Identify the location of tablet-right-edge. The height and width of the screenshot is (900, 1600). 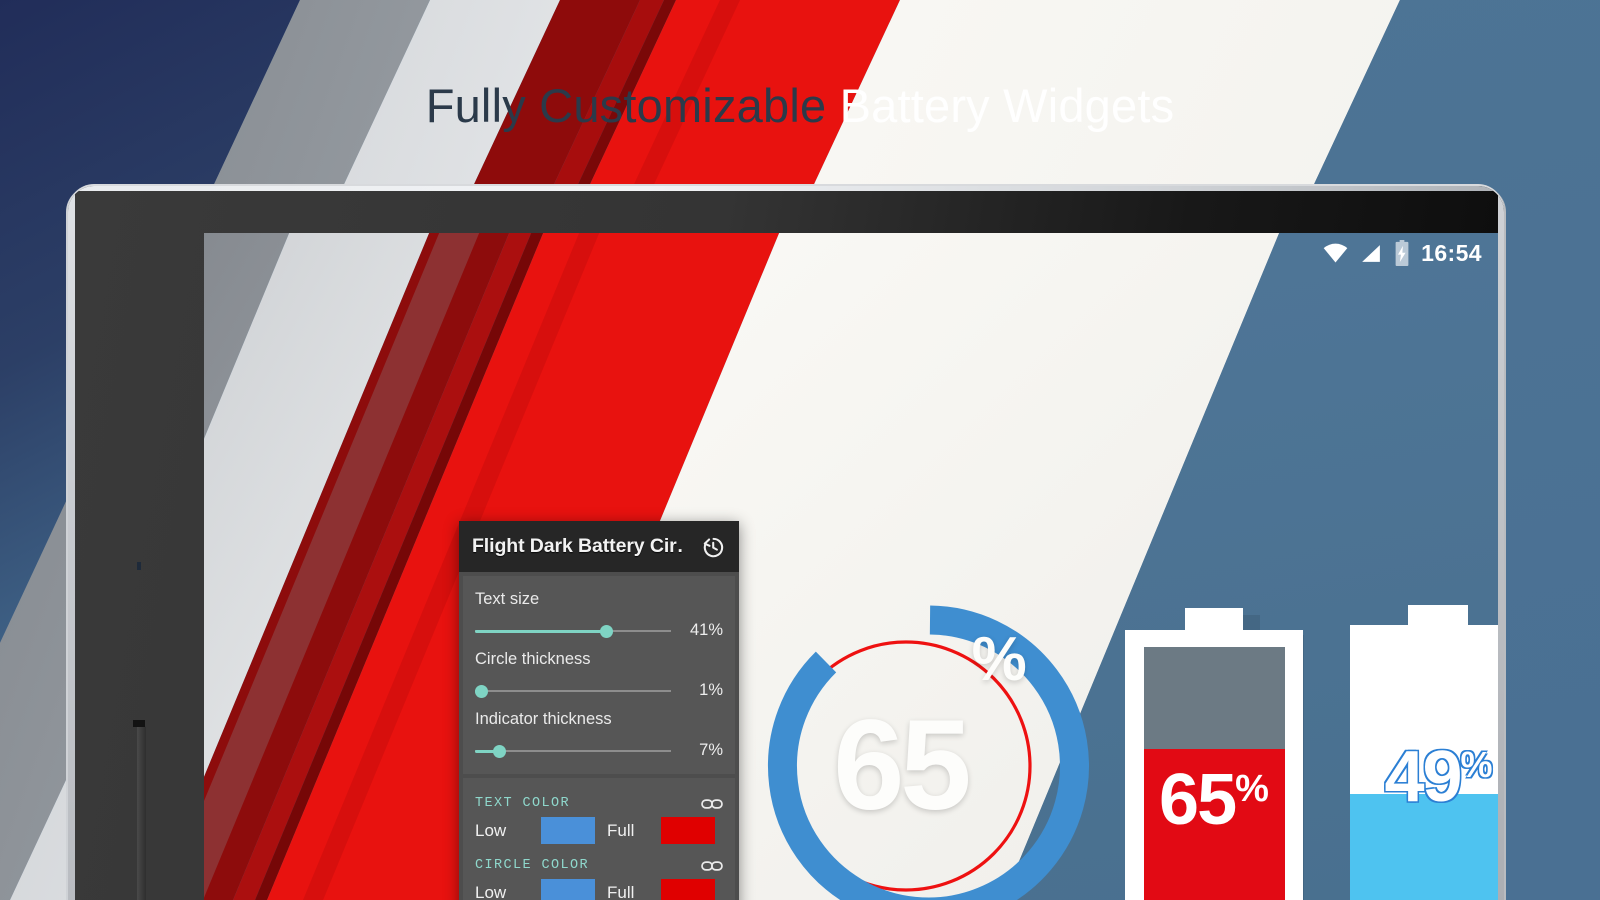
(1501, 543).